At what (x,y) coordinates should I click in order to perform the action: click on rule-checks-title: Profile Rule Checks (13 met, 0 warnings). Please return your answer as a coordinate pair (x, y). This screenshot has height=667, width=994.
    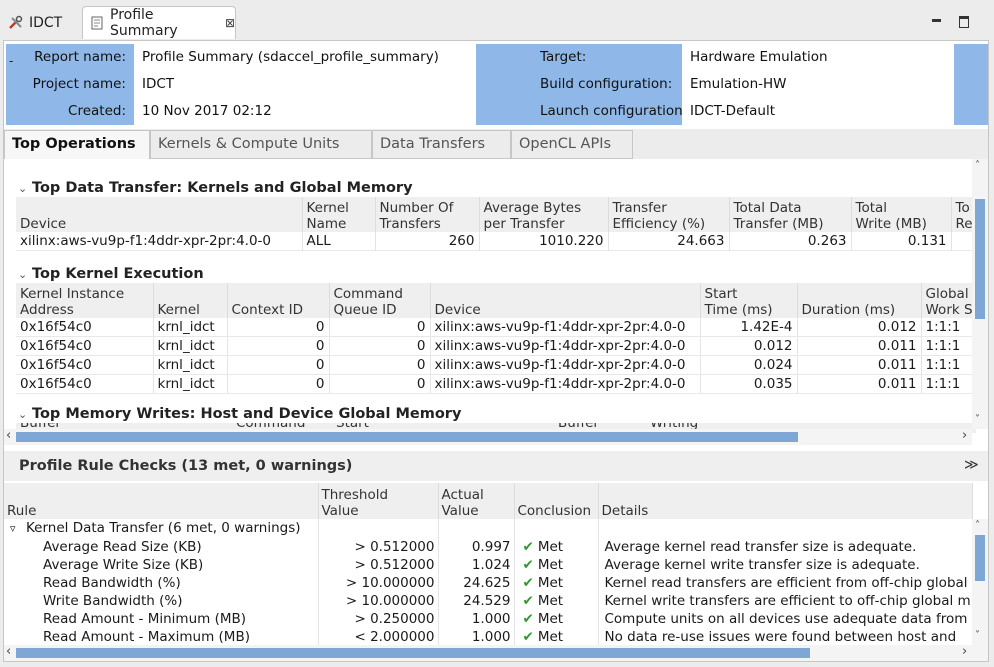
    Looking at the image, I should click on (186, 466).